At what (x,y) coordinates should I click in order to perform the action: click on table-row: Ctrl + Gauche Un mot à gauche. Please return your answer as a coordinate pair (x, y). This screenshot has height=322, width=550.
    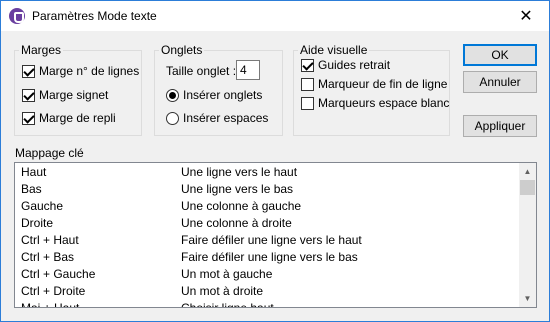
    Looking at the image, I should click on (267, 274).